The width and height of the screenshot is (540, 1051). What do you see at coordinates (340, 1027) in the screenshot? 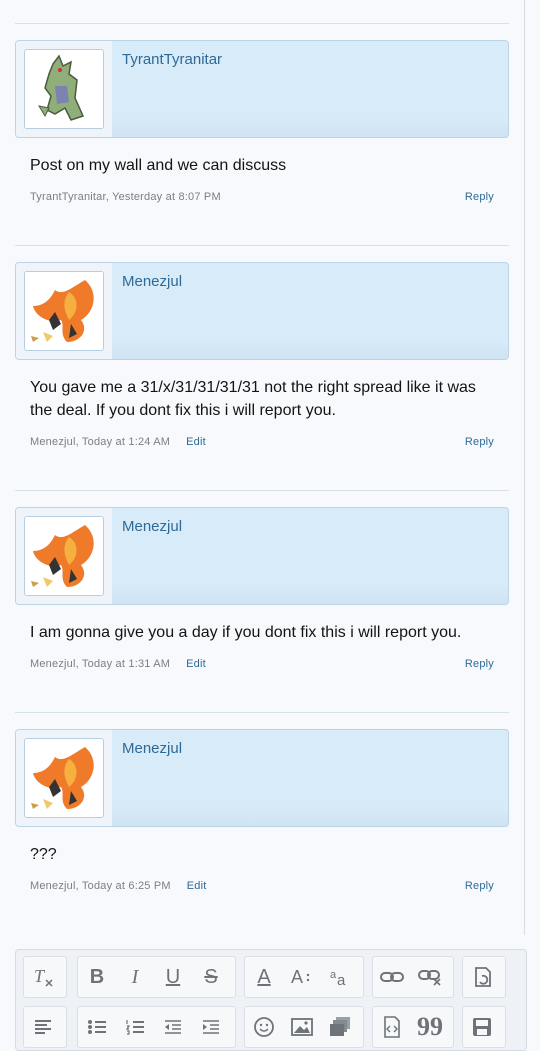
I see `media-icon` at bounding box center [340, 1027].